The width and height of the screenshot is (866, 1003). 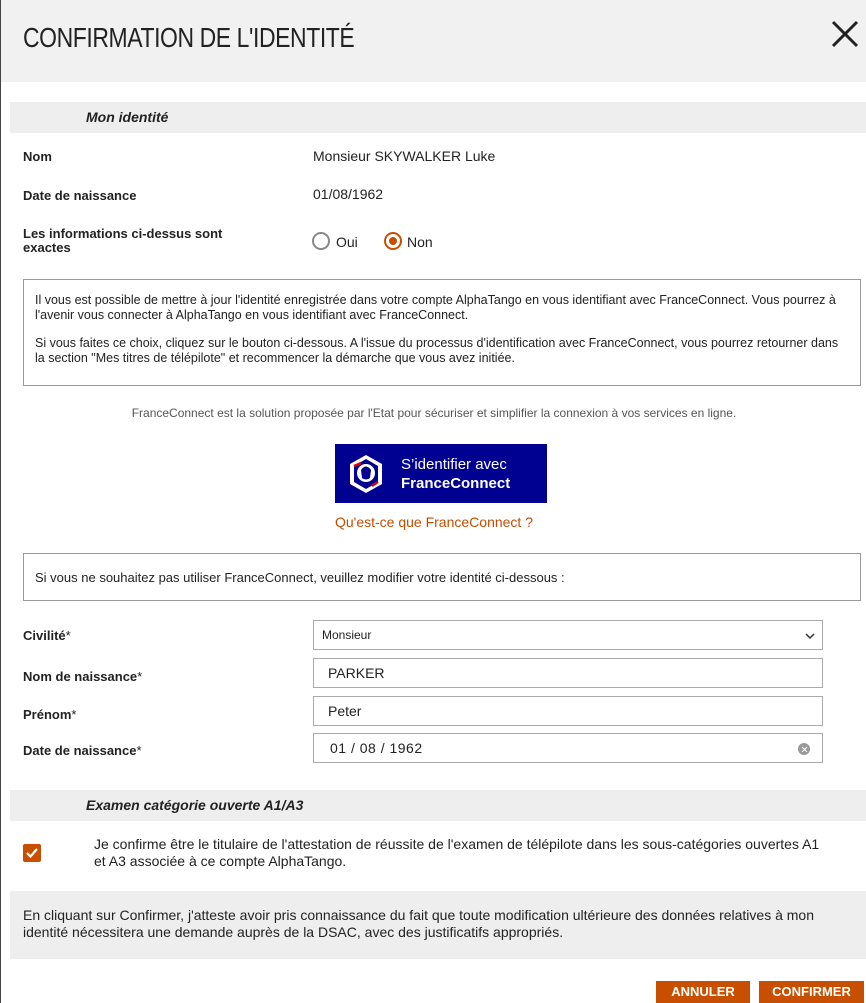 What do you see at coordinates (321, 241) in the screenshot?
I see `radio-oui` at bounding box center [321, 241].